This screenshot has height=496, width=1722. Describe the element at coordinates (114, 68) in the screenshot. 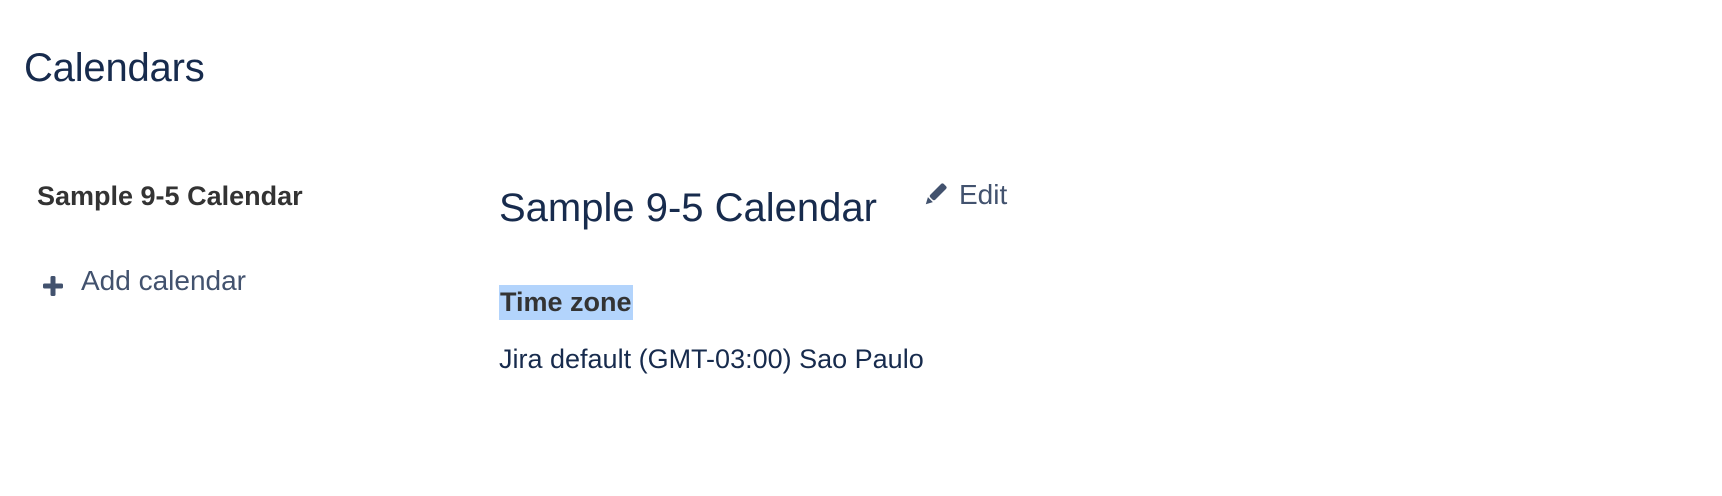

I see `page-title: Calendars` at that location.